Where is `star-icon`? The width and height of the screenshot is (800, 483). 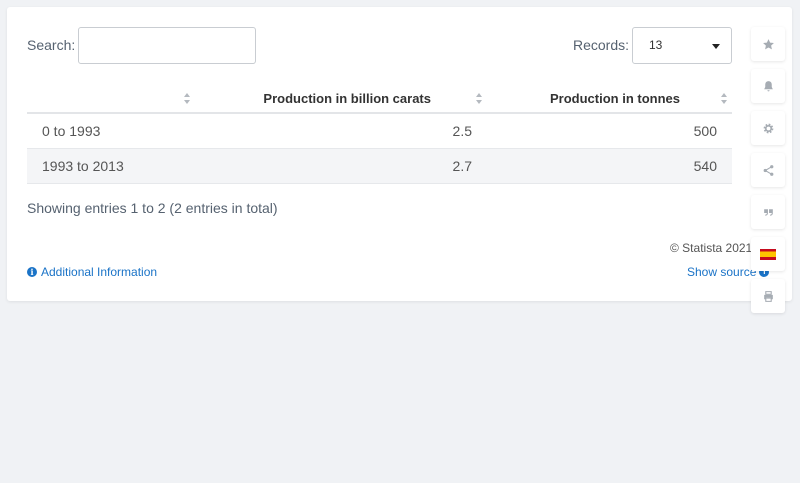 star-icon is located at coordinates (768, 44).